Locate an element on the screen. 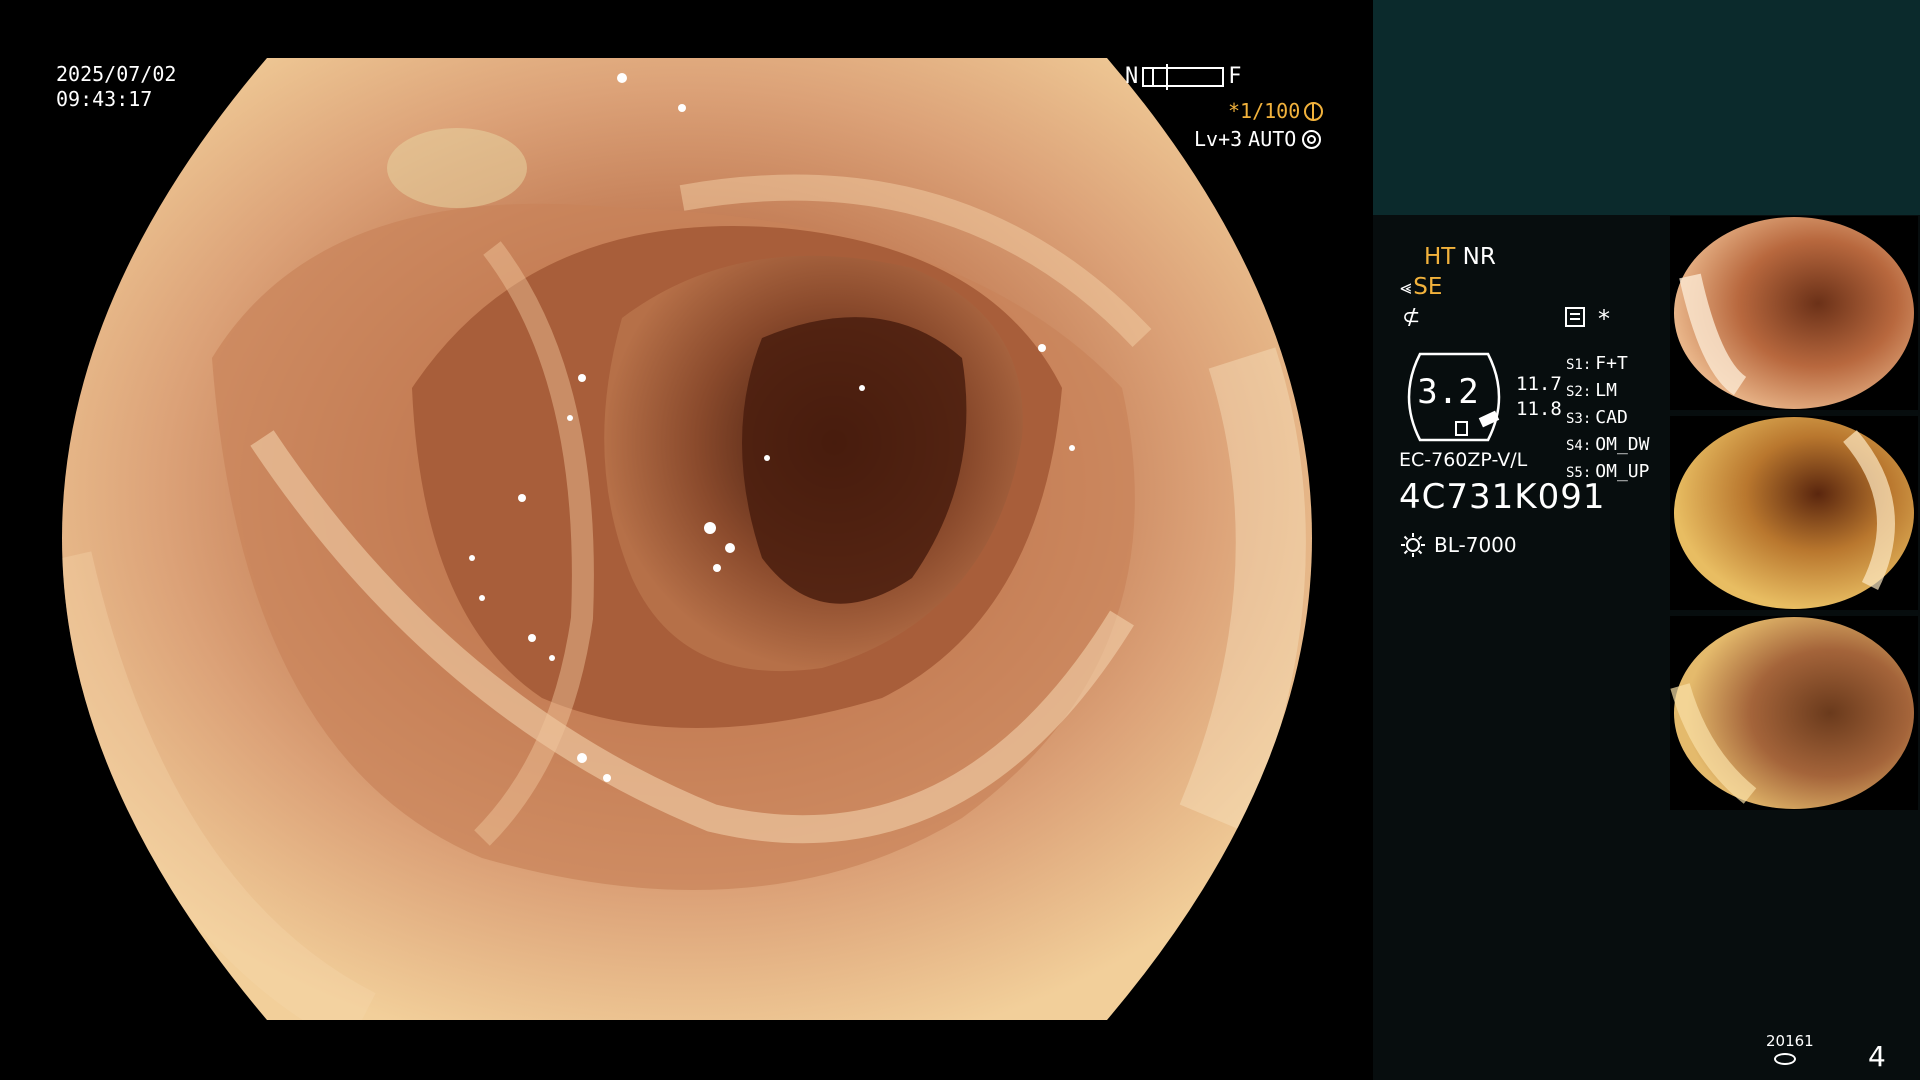 Image resolution: width=1920 pixels, height=1080 pixels. switch-item: S2: LM is located at coordinates (1591, 390).